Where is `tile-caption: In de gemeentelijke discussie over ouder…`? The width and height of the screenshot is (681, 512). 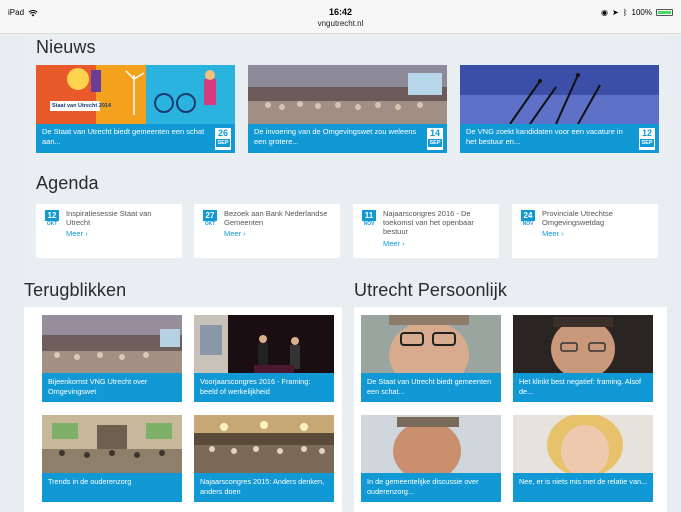 tile-caption: In de gemeentelijke discussie over ouder… is located at coordinates (431, 487).